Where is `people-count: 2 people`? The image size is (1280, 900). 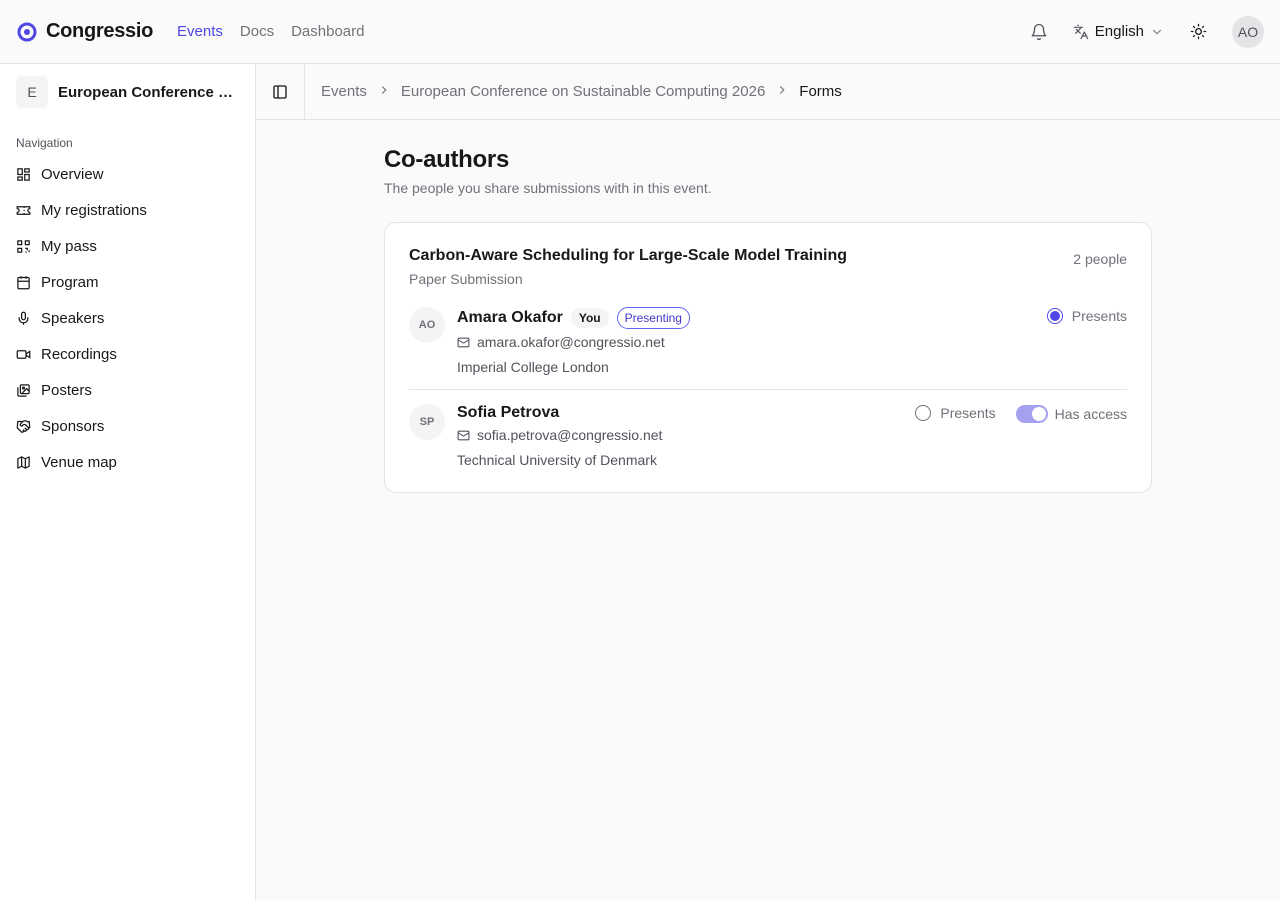
people-count: 2 people is located at coordinates (1100, 259).